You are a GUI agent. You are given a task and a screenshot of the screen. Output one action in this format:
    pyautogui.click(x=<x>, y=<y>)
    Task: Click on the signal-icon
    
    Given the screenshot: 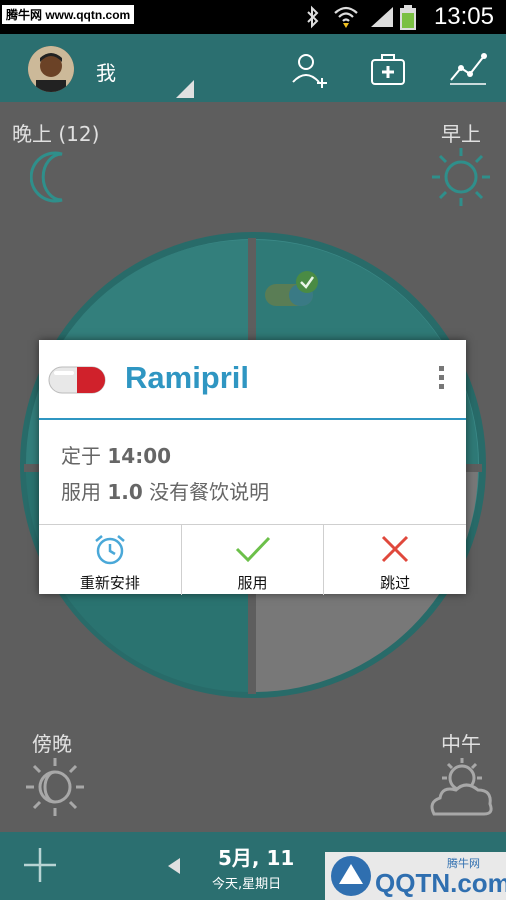 What is the action you would take?
    pyautogui.click(x=382, y=17)
    